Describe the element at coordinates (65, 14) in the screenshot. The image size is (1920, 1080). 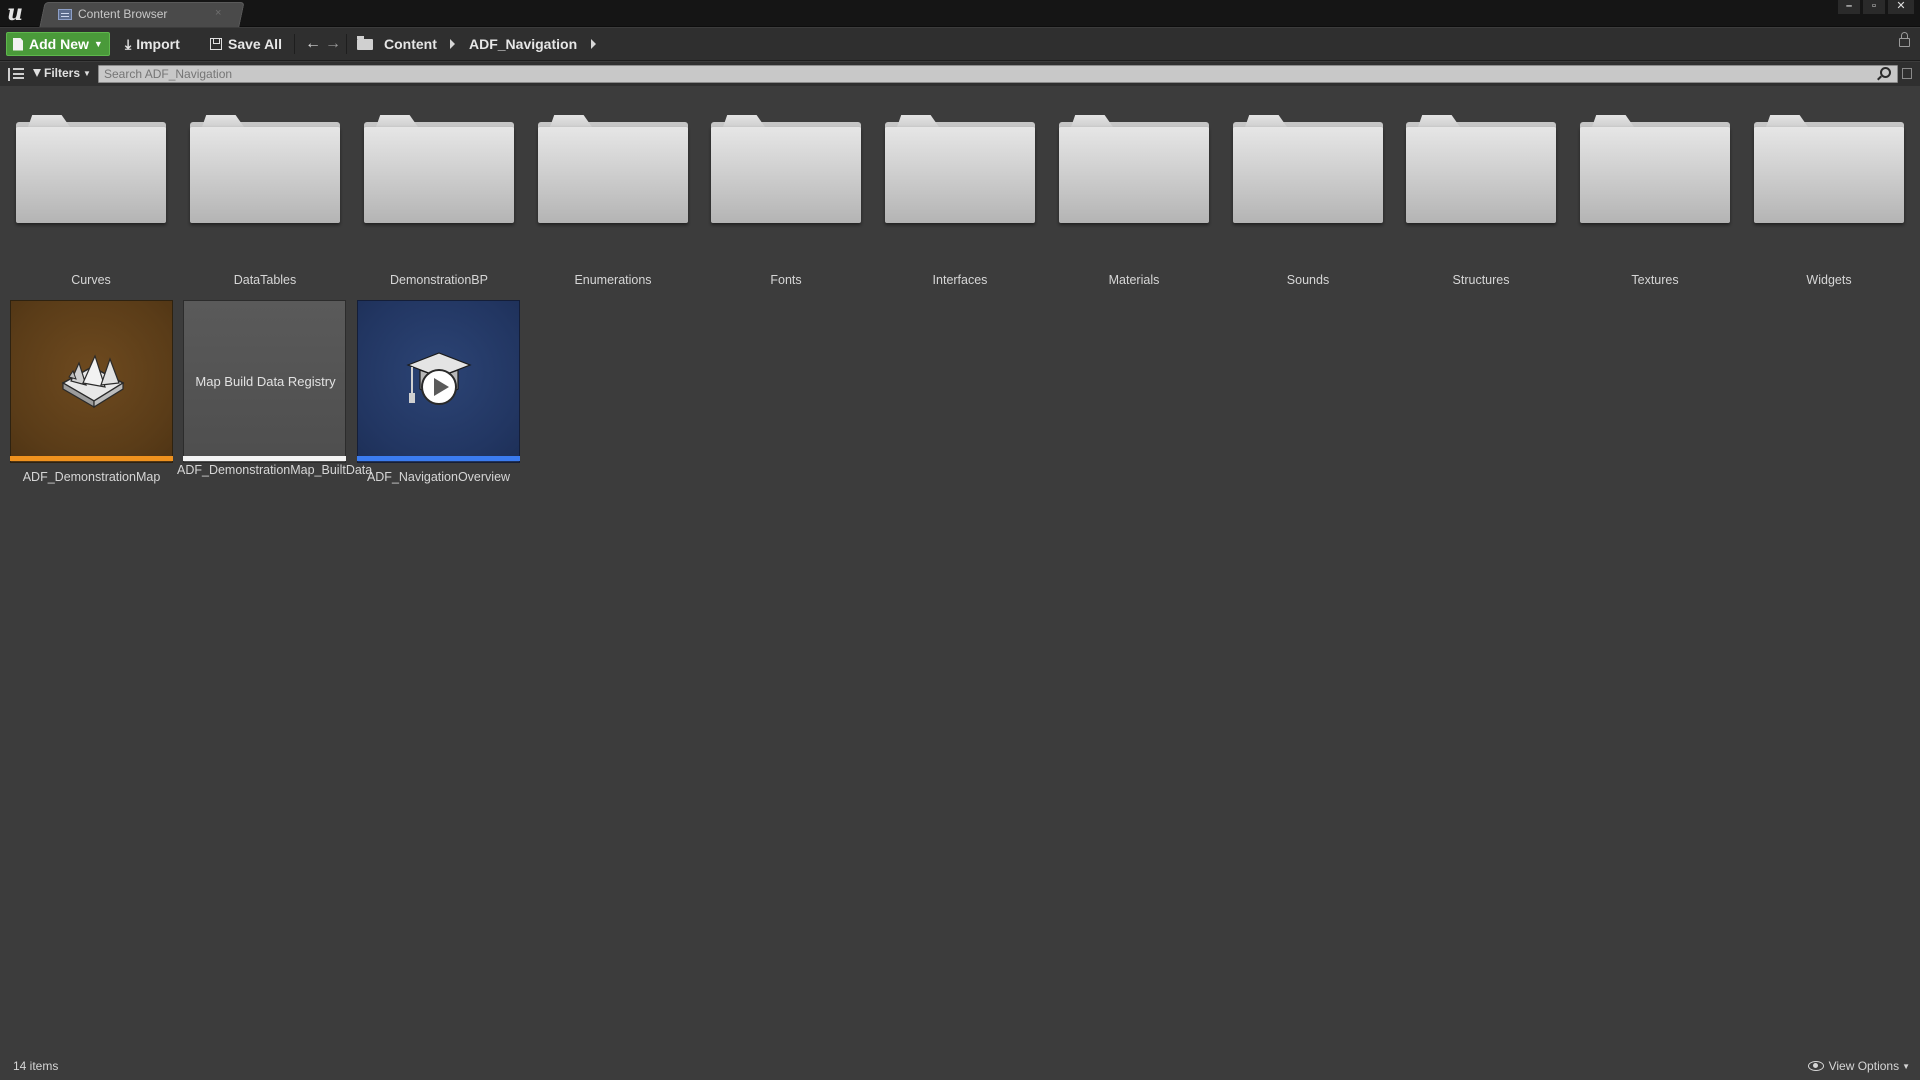
I see `content-browser-icon` at that location.